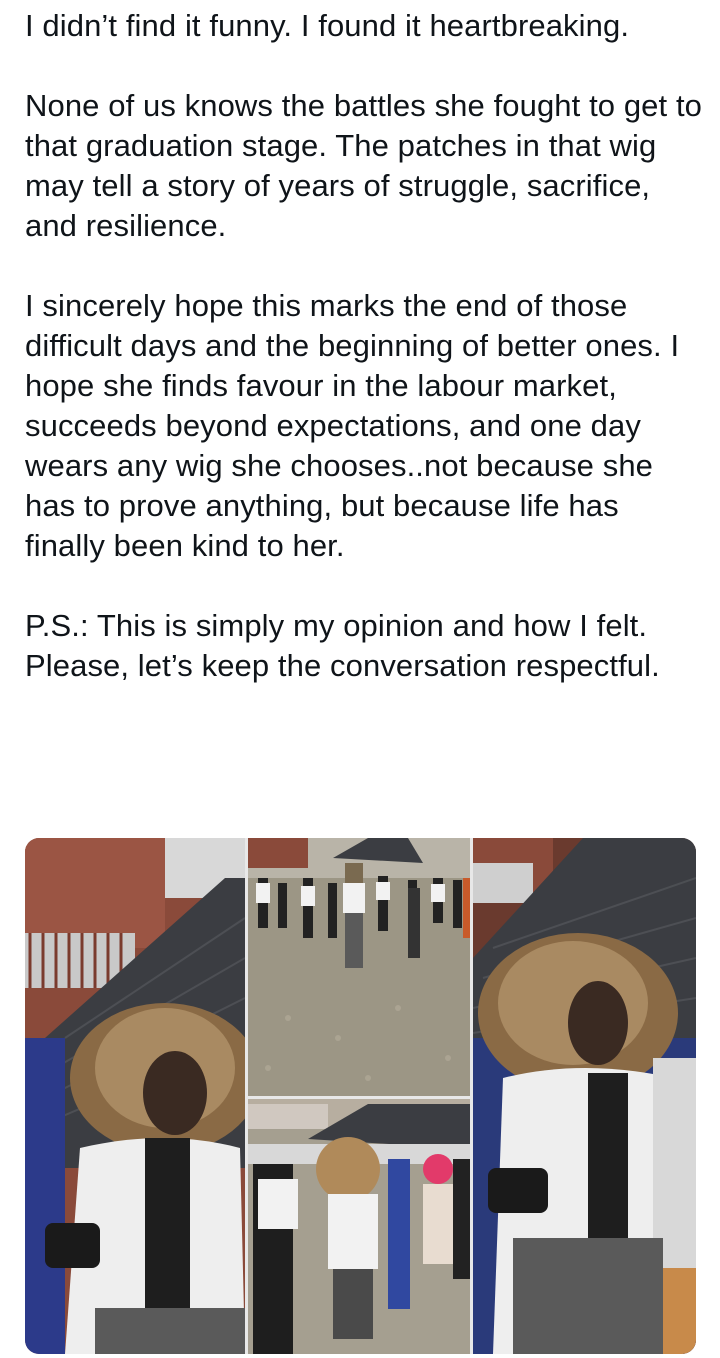 Image resolution: width=720 pixels, height=1358 pixels. Describe the element at coordinates (359, 1226) in the screenshot. I see `graduate-walking-photo` at that location.